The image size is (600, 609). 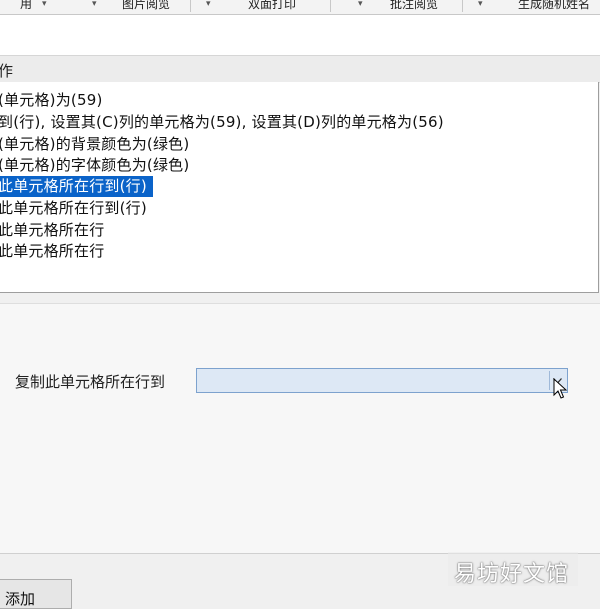 I want to click on target-row-combobox, so click(x=382, y=380).